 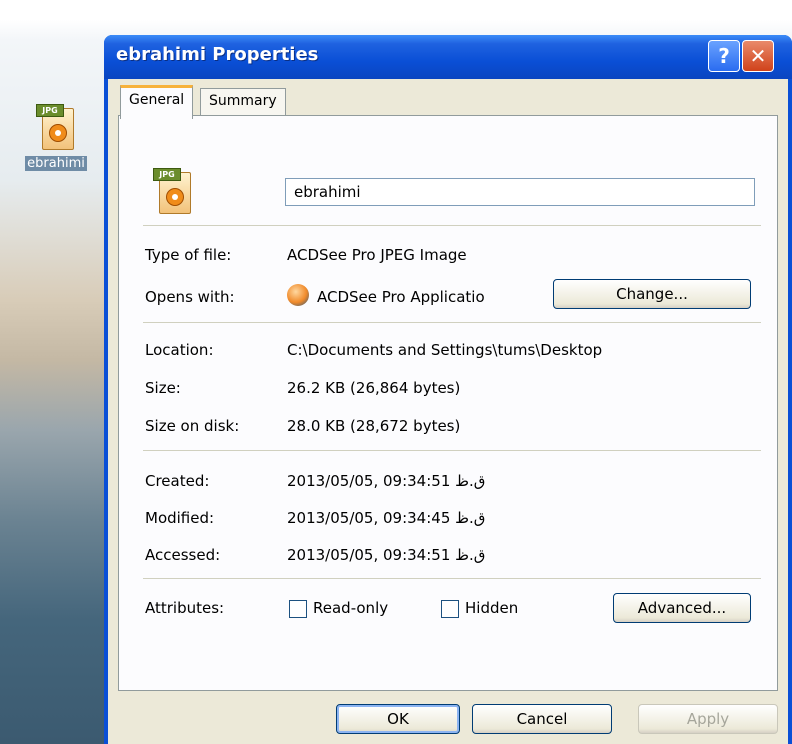 I want to click on desktop-file-icon: JPG ebrahimi, so click(x=56, y=137).